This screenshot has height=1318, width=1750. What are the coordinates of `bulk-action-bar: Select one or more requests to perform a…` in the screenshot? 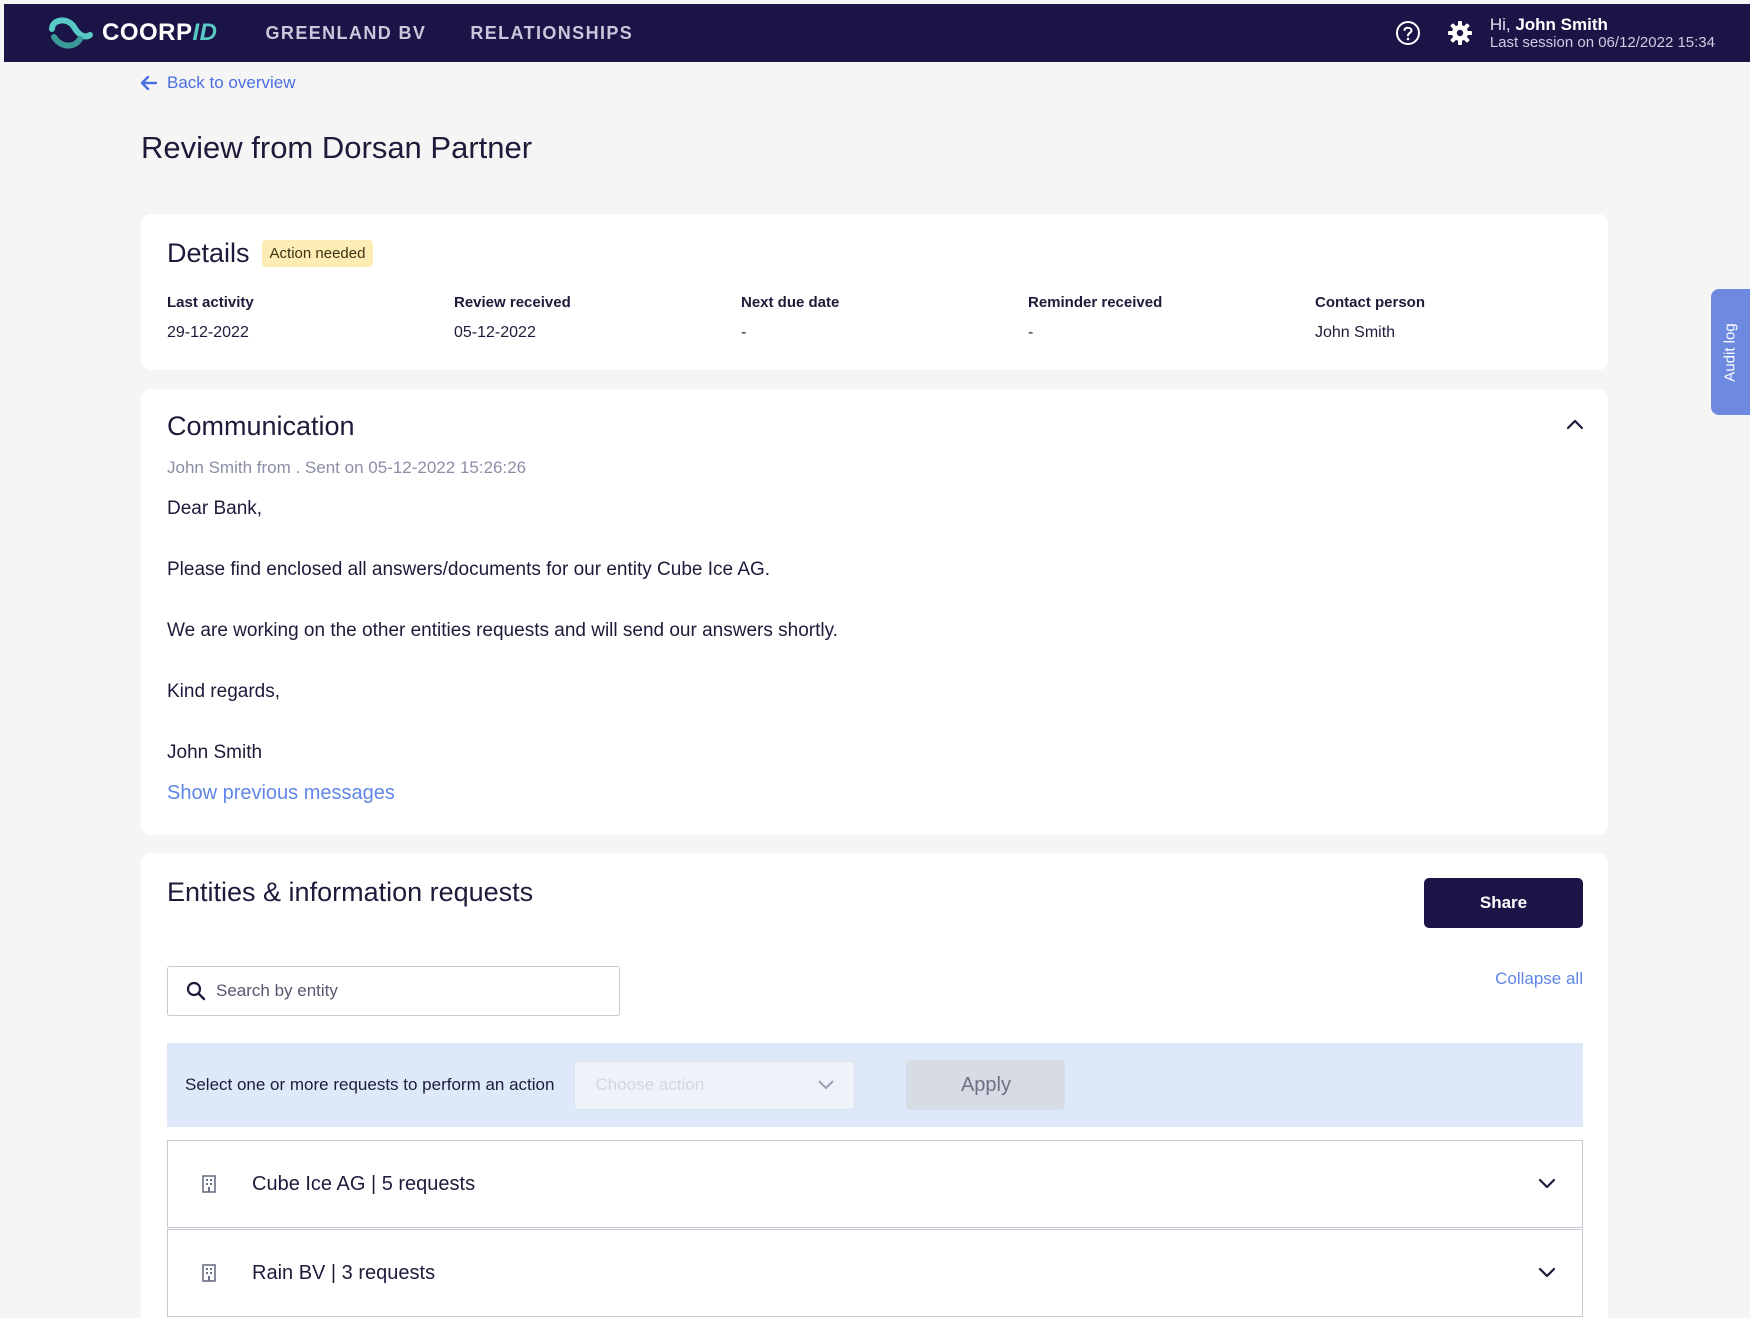 It's located at (875, 1085).